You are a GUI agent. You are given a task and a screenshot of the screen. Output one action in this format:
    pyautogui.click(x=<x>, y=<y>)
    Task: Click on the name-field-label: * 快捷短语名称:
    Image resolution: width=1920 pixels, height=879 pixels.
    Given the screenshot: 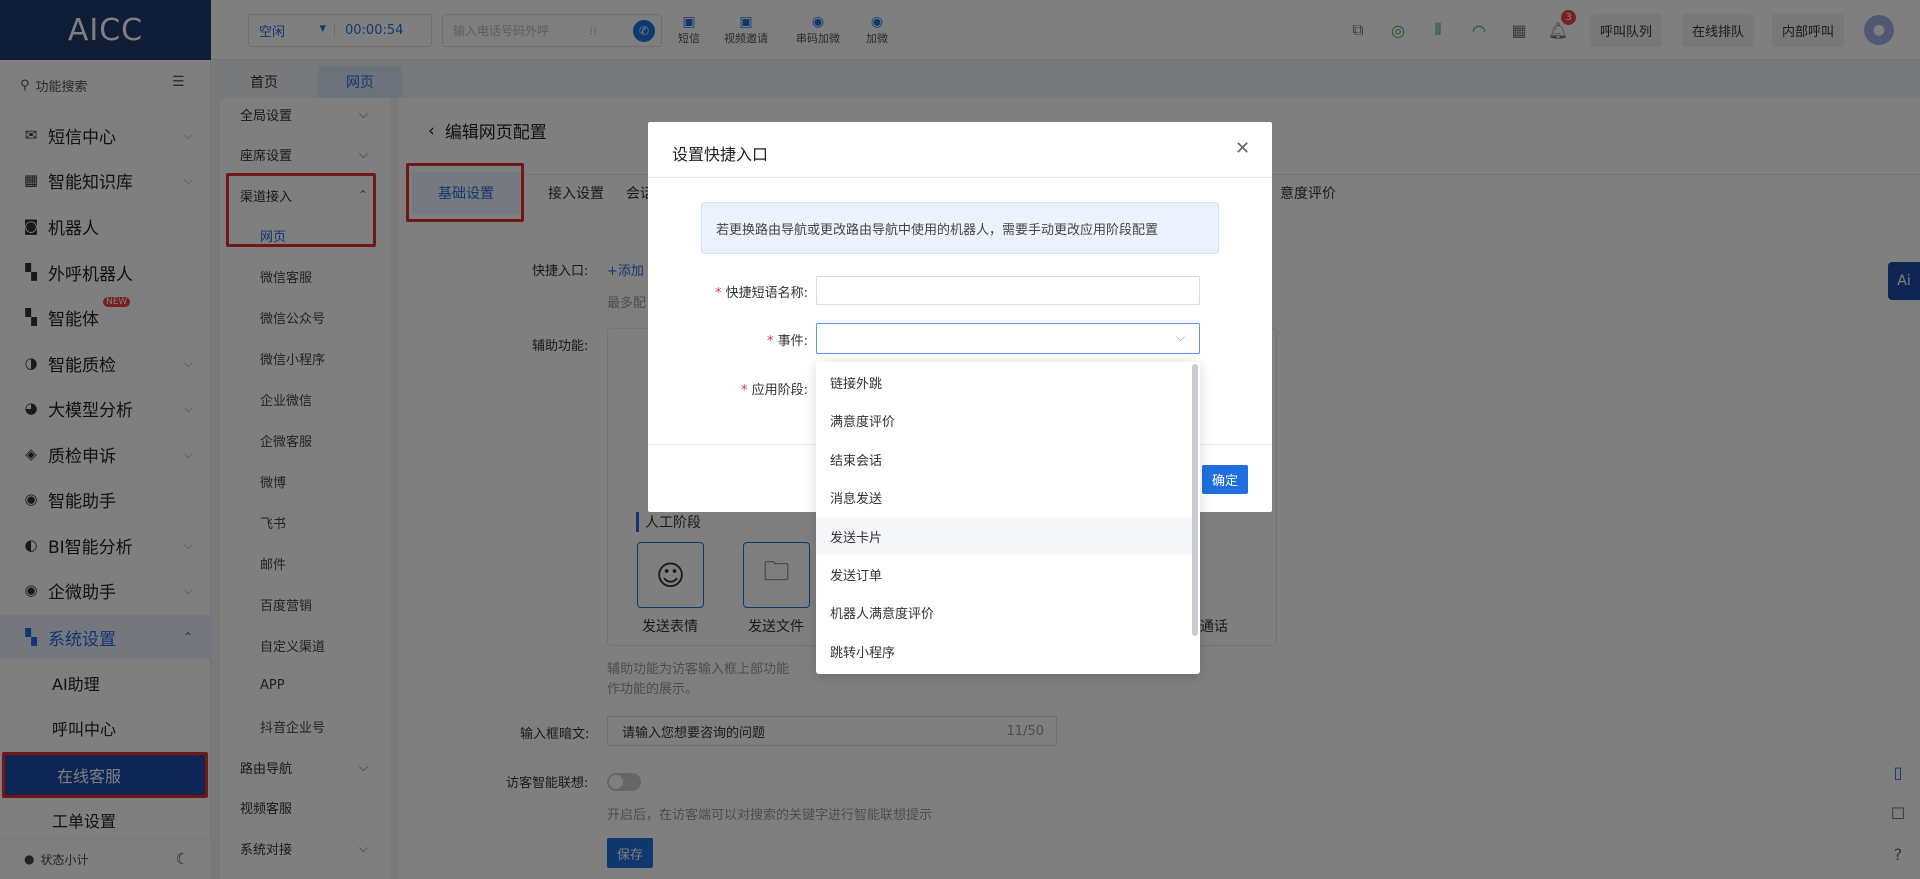 What is the action you would take?
    pyautogui.click(x=755, y=291)
    